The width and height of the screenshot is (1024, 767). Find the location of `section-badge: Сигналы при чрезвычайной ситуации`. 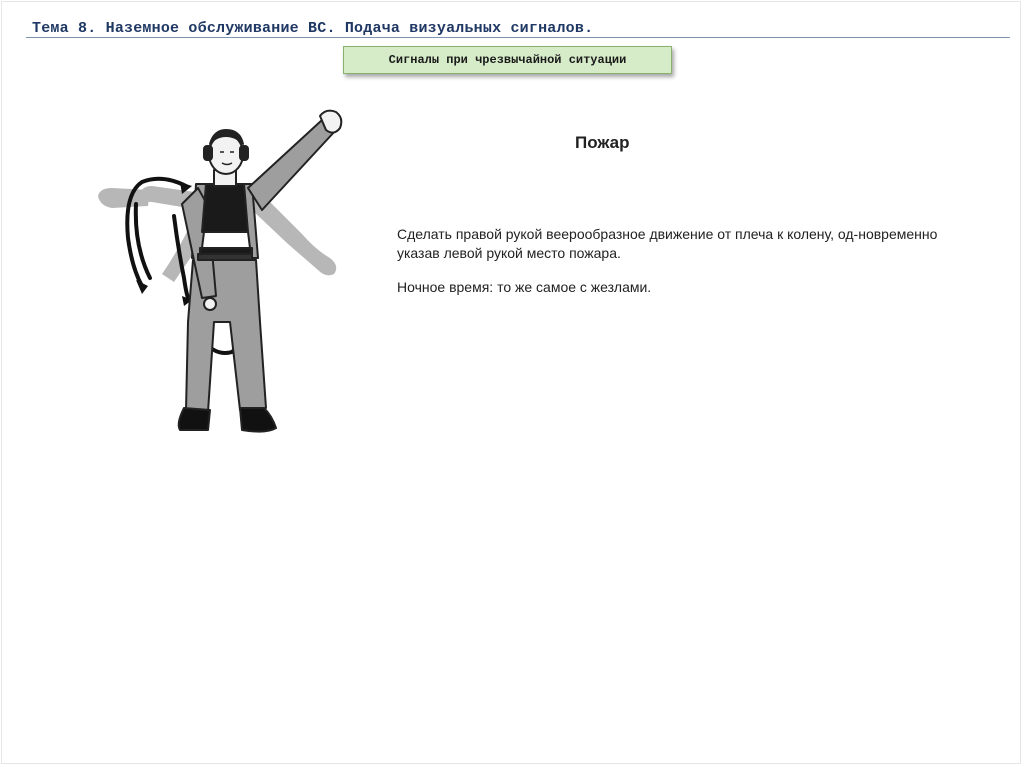

section-badge: Сигналы при чрезвычайной ситуации is located at coordinates (507, 60).